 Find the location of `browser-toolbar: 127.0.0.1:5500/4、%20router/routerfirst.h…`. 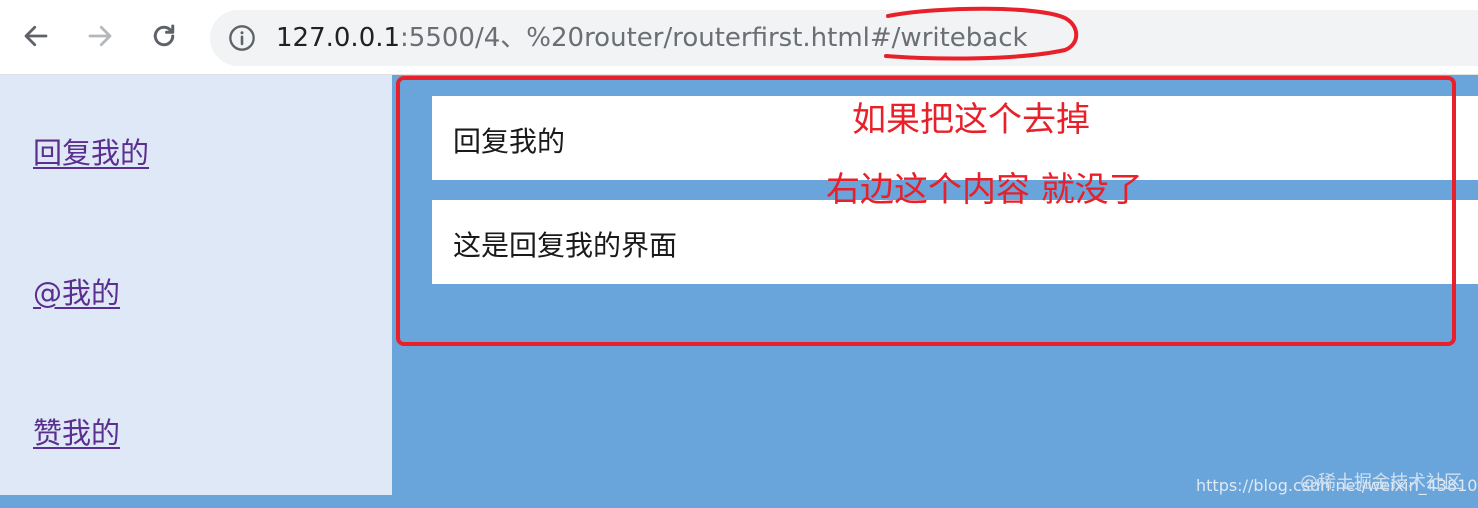

browser-toolbar: 127.0.0.1:5500/4、%20router/routerfirst.h… is located at coordinates (739, 37).